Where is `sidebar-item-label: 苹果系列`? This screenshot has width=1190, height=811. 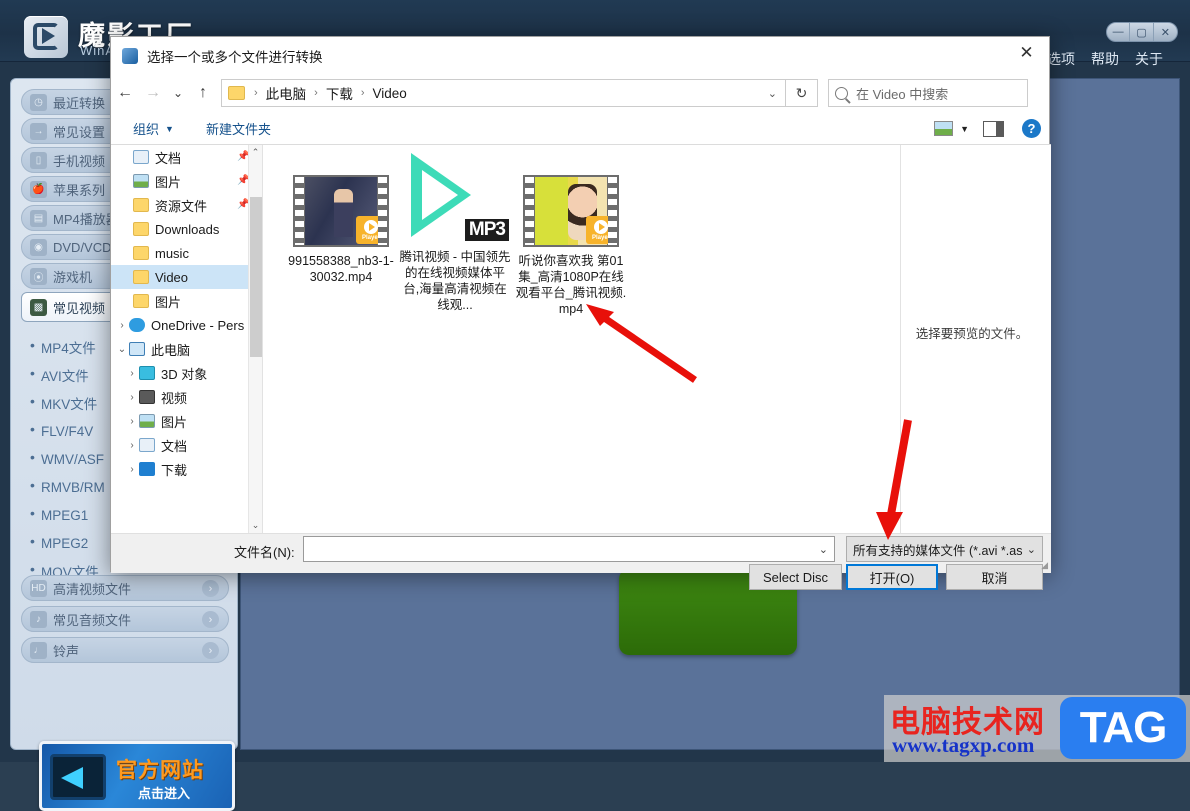 sidebar-item-label: 苹果系列 is located at coordinates (79, 190).